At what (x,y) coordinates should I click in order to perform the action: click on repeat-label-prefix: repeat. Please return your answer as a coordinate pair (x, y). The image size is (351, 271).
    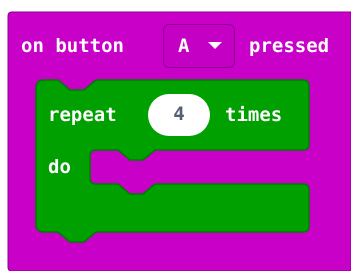
    Looking at the image, I should click on (82, 115).